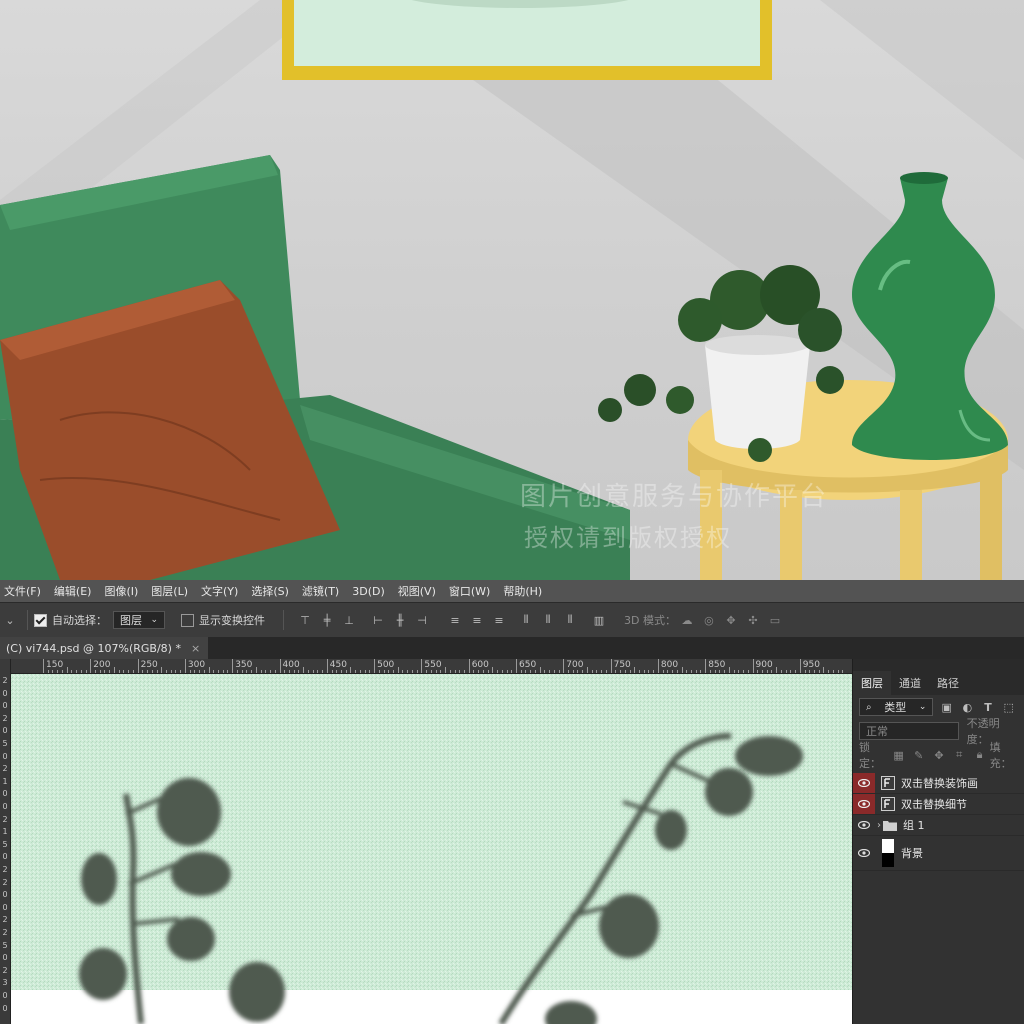  What do you see at coordinates (75, 591) in the screenshot?
I see `menu-edit: 编辑(E)` at bounding box center [75, 591].